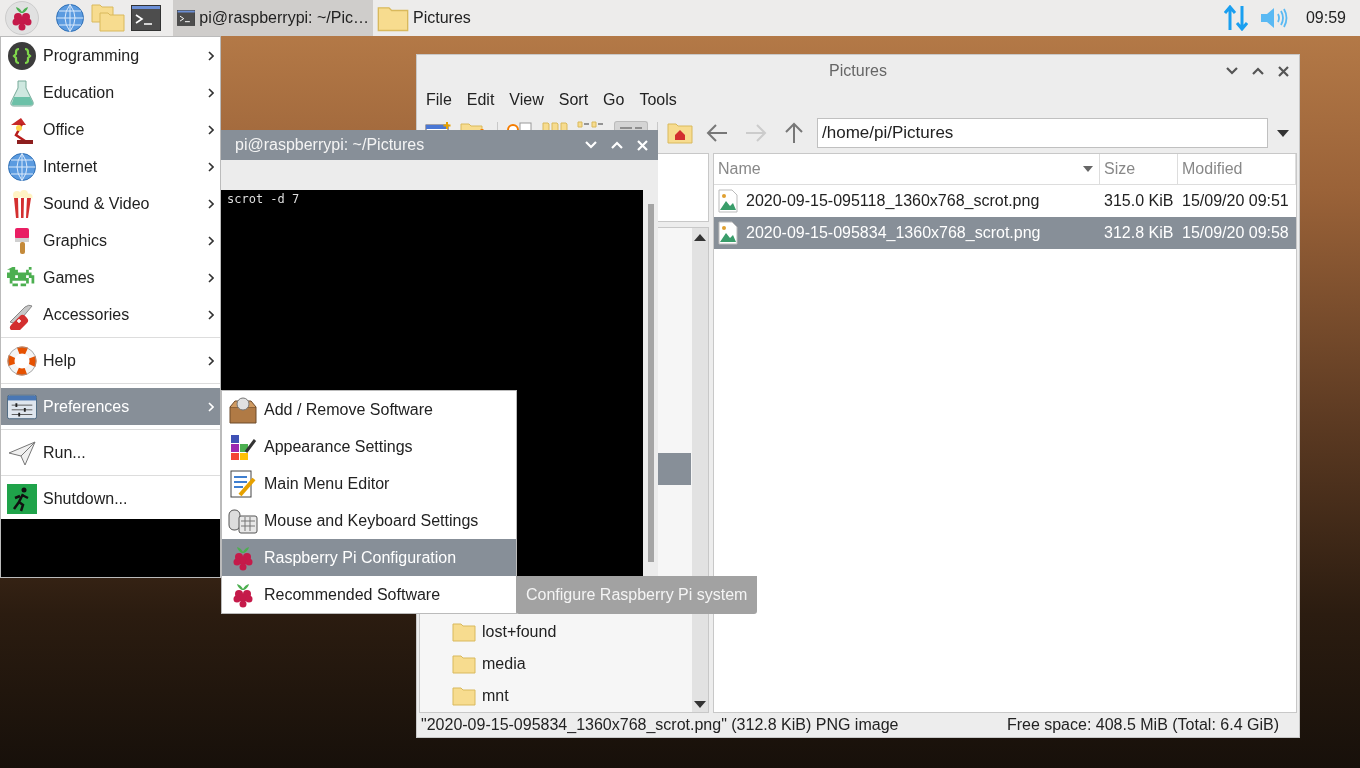  I want to click on dropdown-caret-icon, so click(1283, 133).